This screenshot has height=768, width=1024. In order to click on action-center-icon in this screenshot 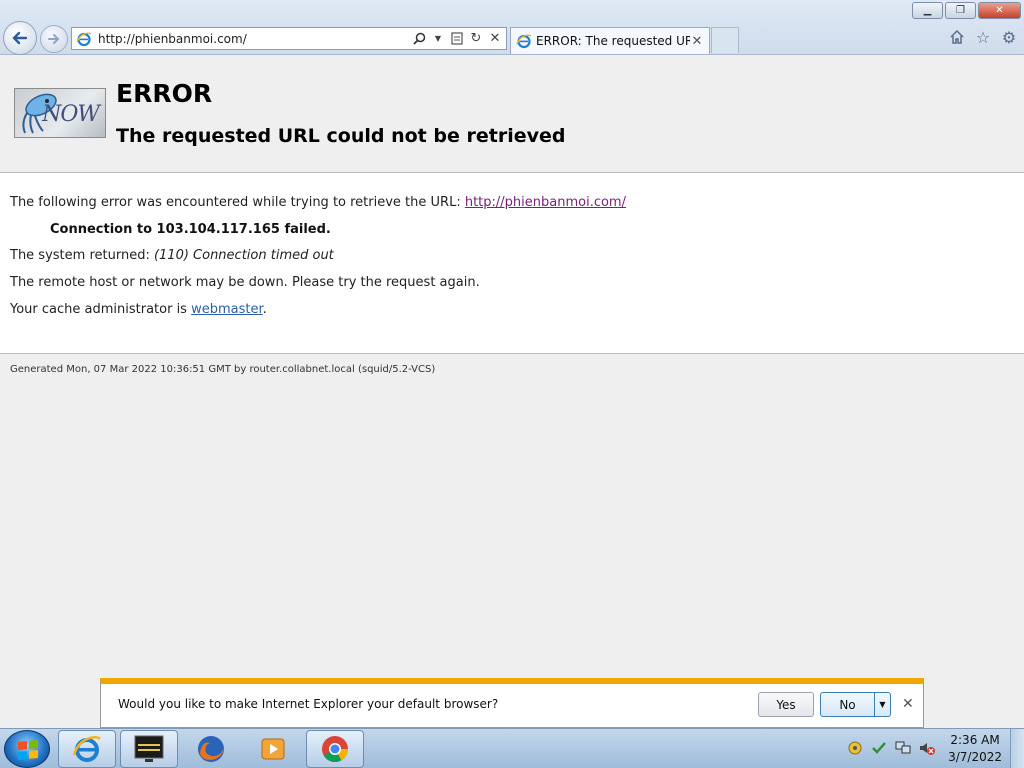, I will do `click(879, 748)`.